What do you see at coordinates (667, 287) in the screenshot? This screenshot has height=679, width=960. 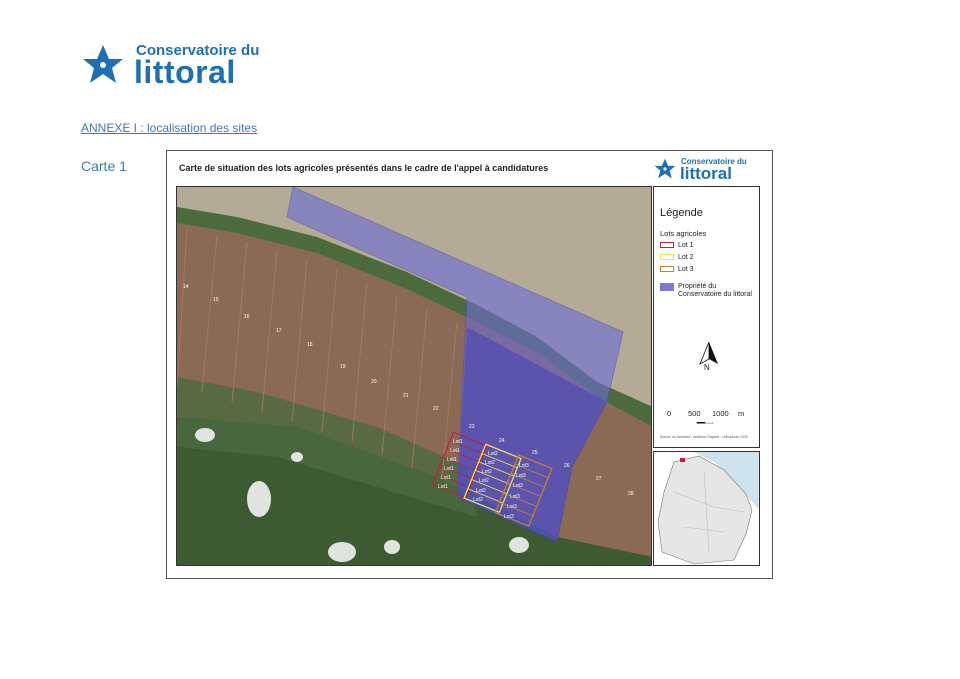 I see `property-swatch` at bounding box center [667, 287].